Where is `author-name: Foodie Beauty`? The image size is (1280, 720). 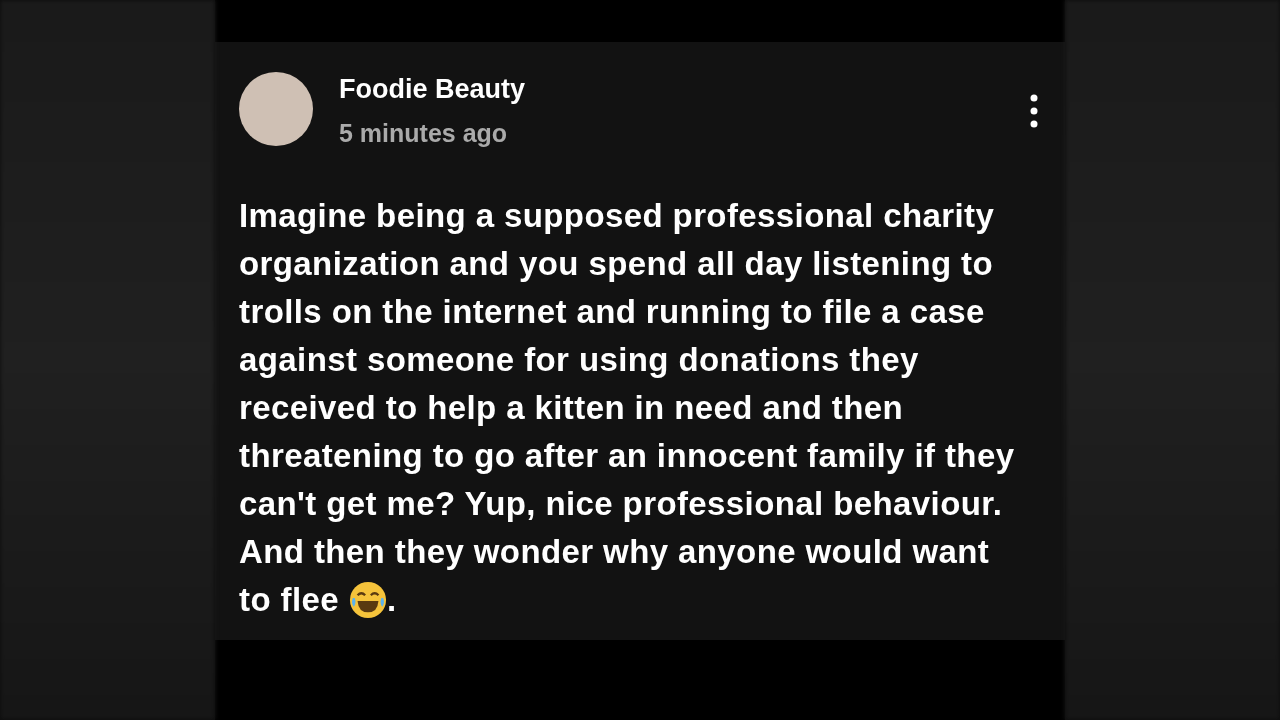
author-name: Foodie Beauty is located at coordinates (432, 89).